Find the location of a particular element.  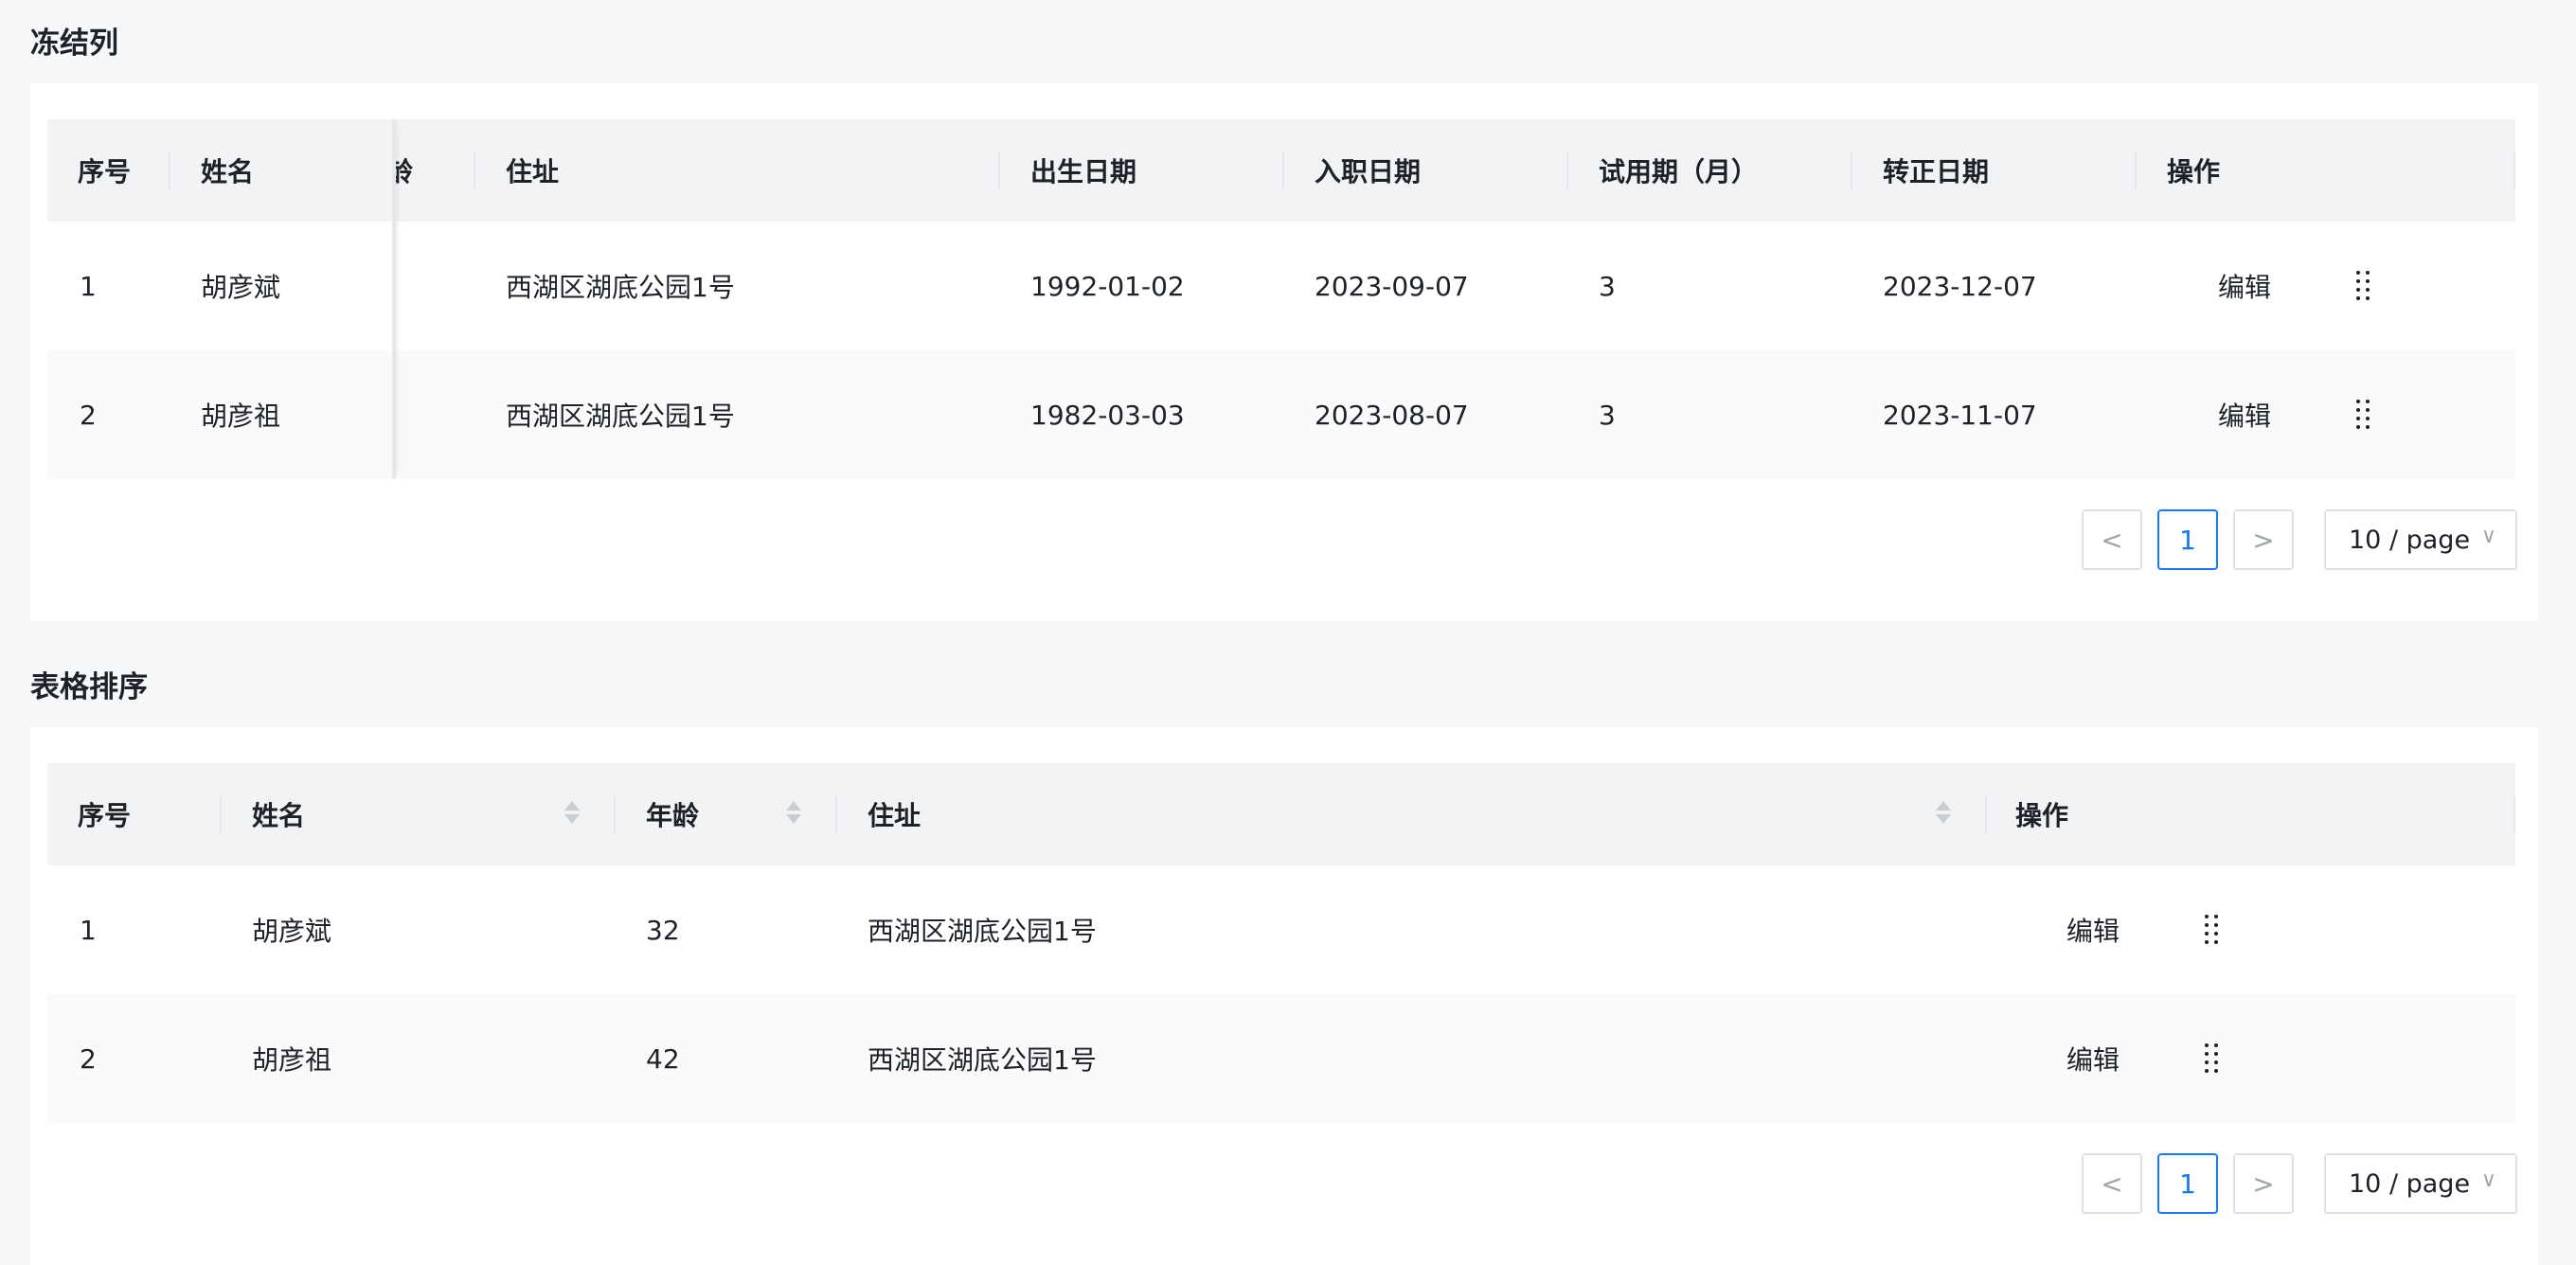

cell-regular-date: 2023-12-07 is located at coordinates (1960, 286).